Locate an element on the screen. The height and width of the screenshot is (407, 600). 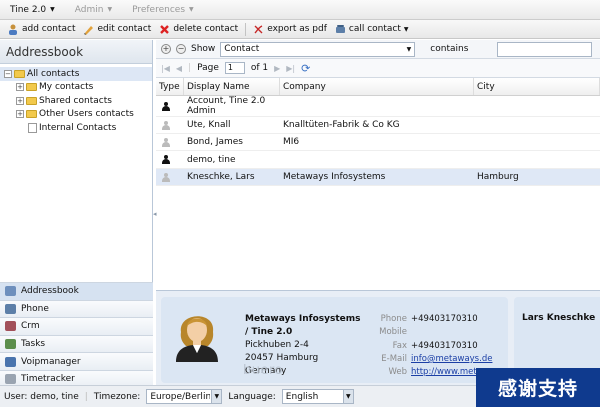
overlay-banner: 感谢支持 is located at coordinates (538, 387).